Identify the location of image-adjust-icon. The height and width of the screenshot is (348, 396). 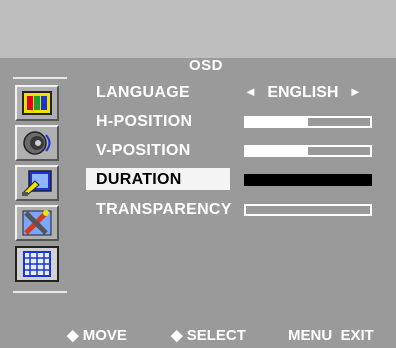
(37, 183).